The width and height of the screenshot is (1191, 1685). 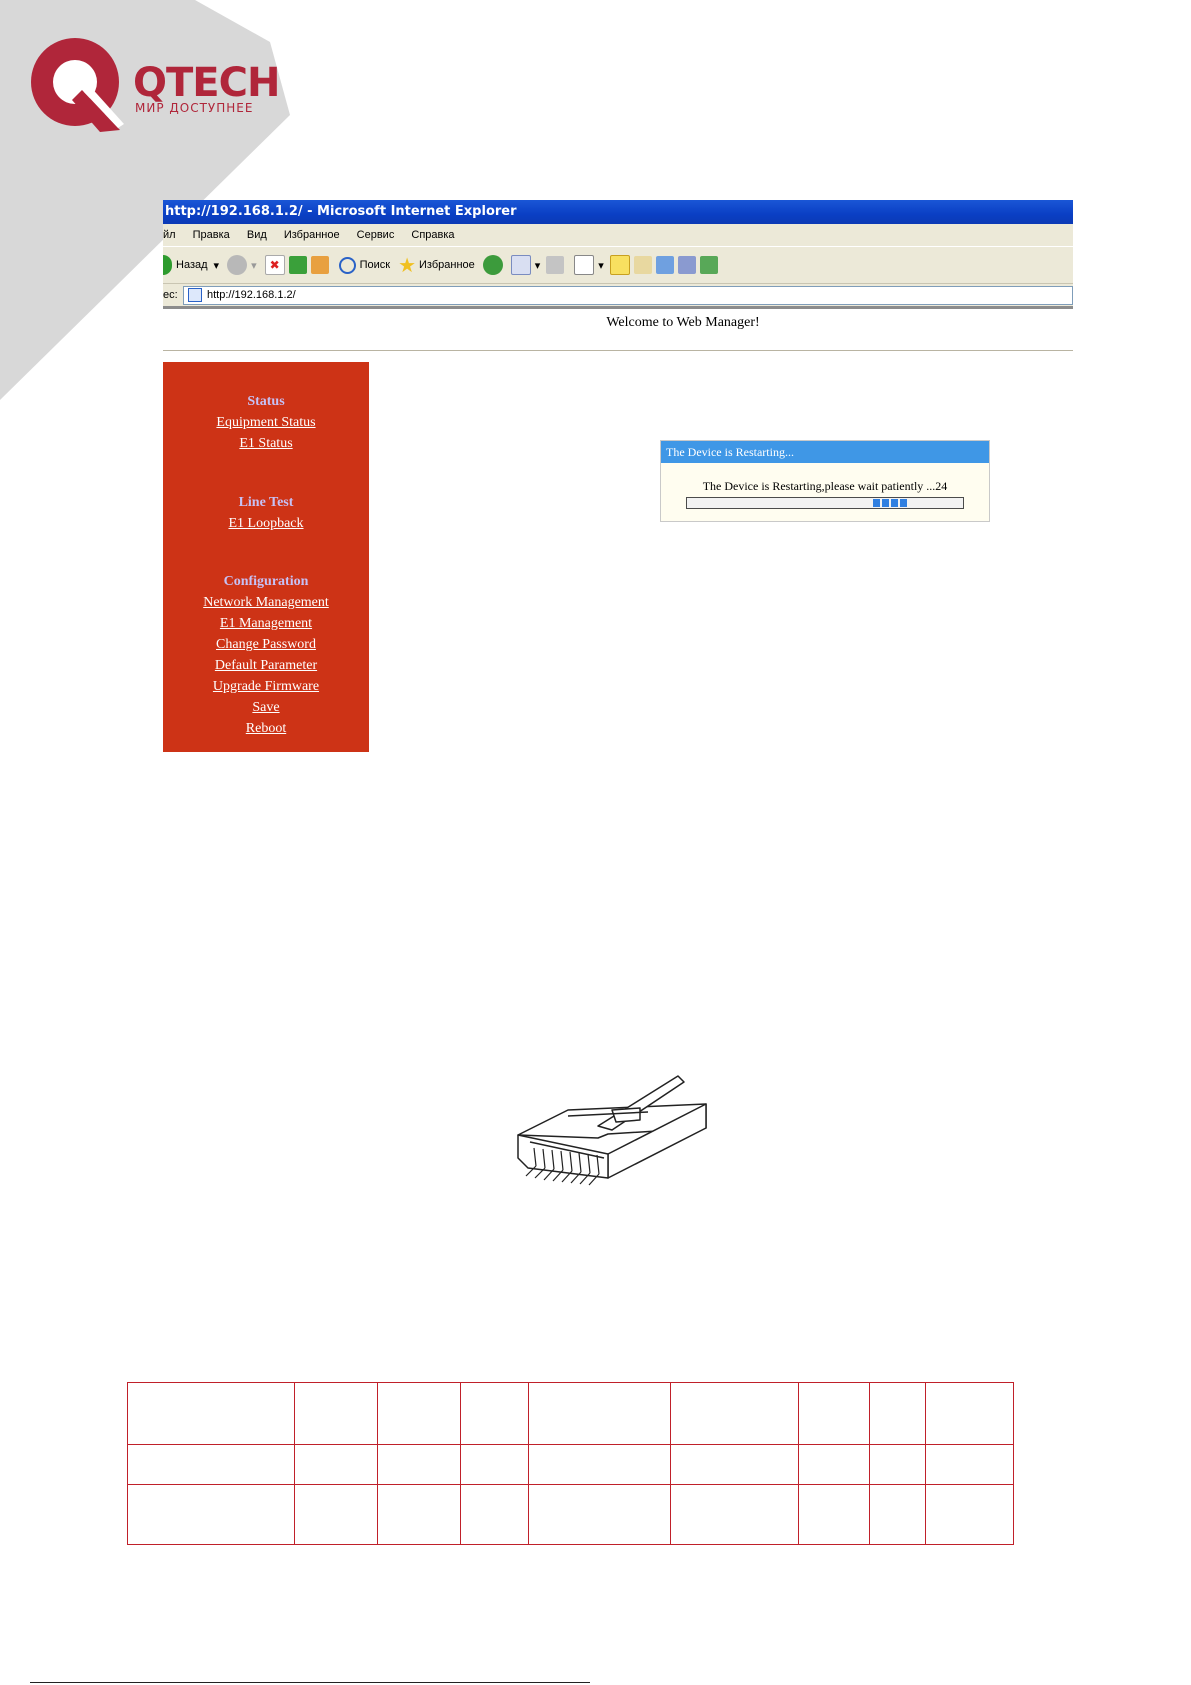 What do you see at coordinates (347, 265) in the screenshot?
I see `search-icon` at bounding box center [347, 265].